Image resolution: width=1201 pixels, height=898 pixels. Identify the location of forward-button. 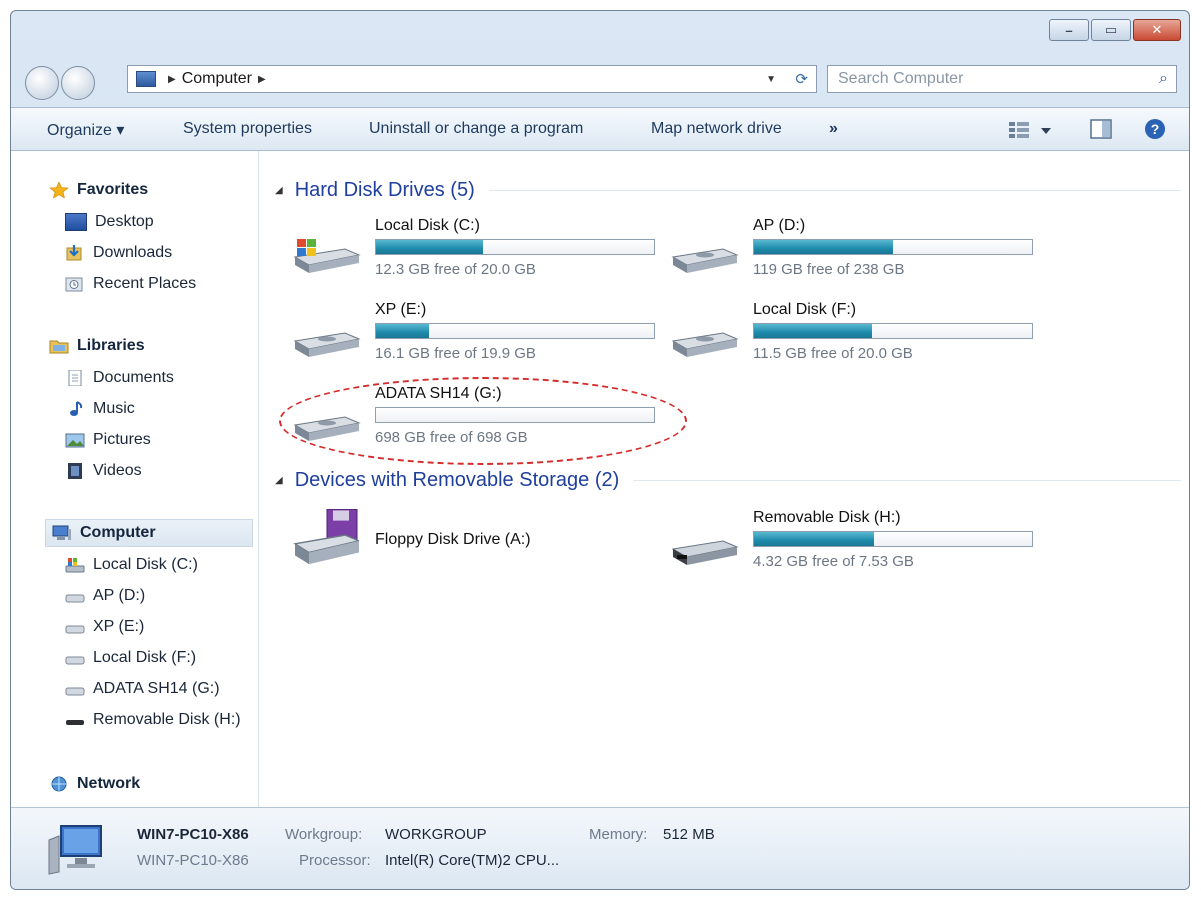
(78, 83).